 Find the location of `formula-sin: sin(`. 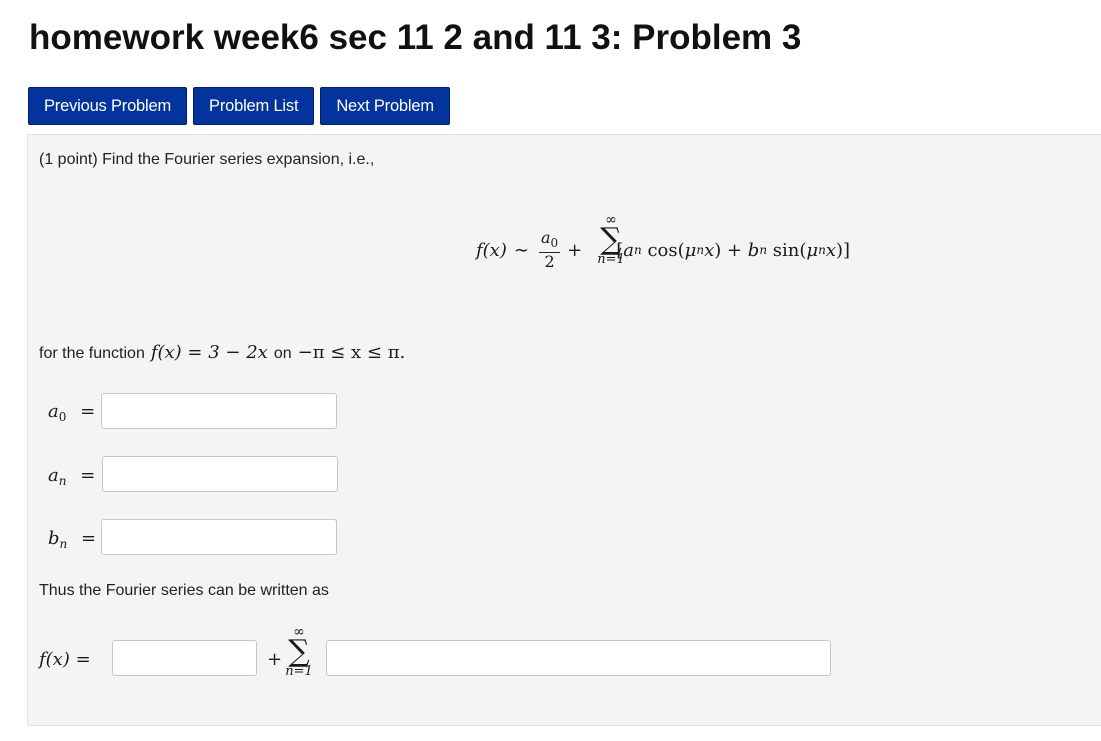

formula-sin: sin( is located at coordinates (787, 250).